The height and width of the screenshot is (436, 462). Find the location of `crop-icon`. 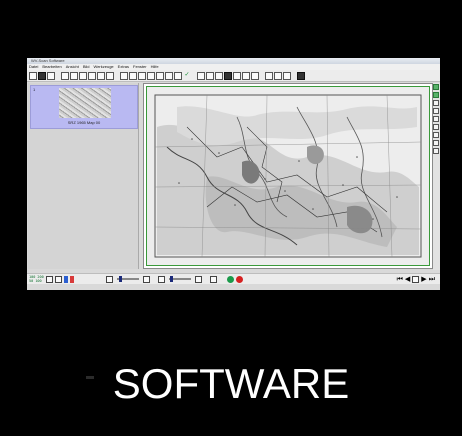

crop-icon is located at coordinates (133, 75).